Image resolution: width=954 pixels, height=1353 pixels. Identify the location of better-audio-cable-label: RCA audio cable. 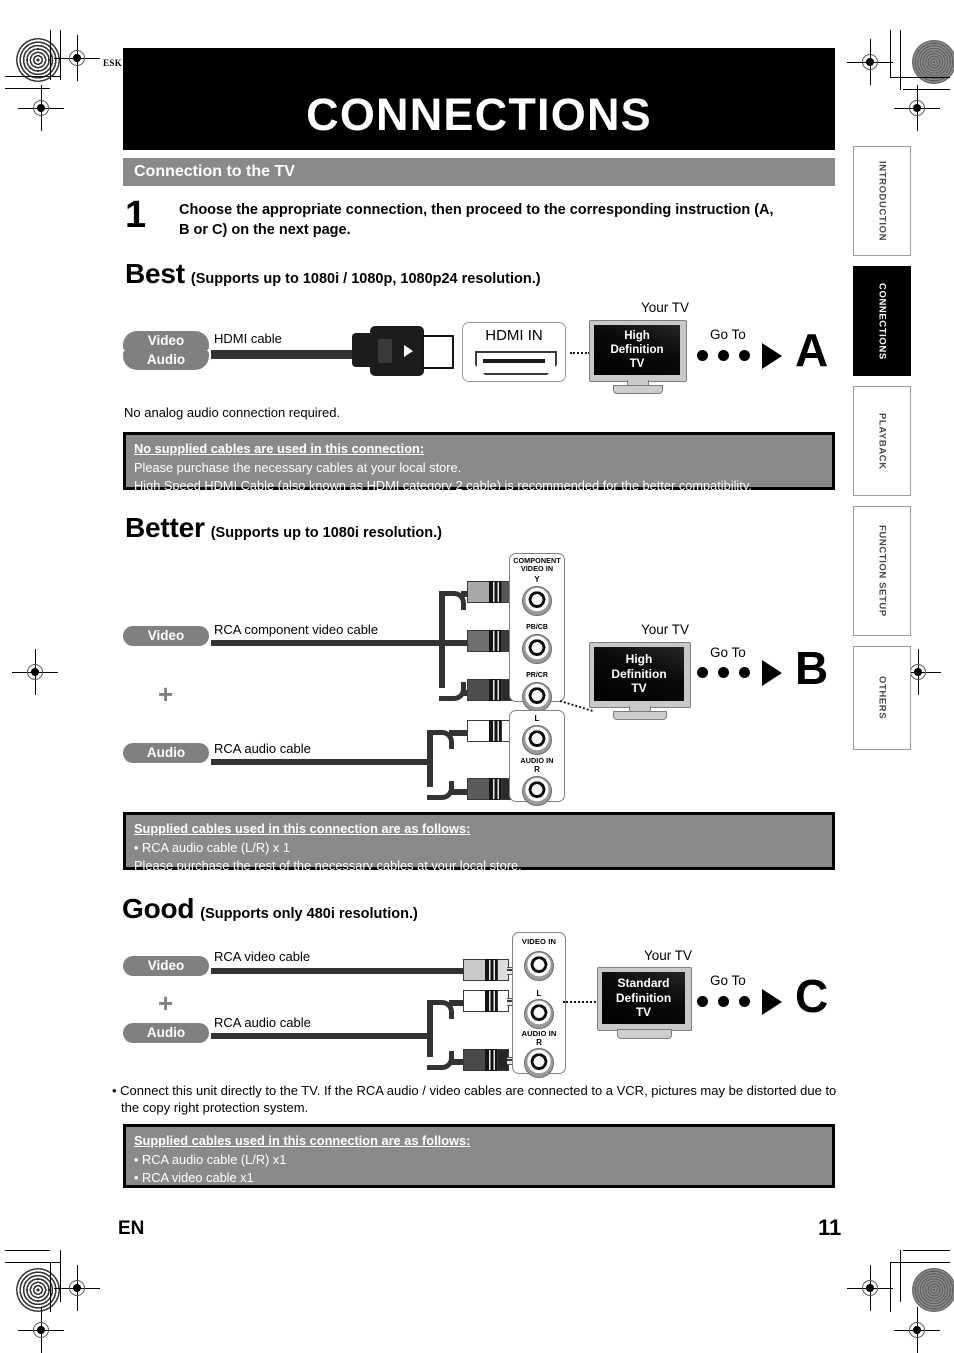
(262, 748).